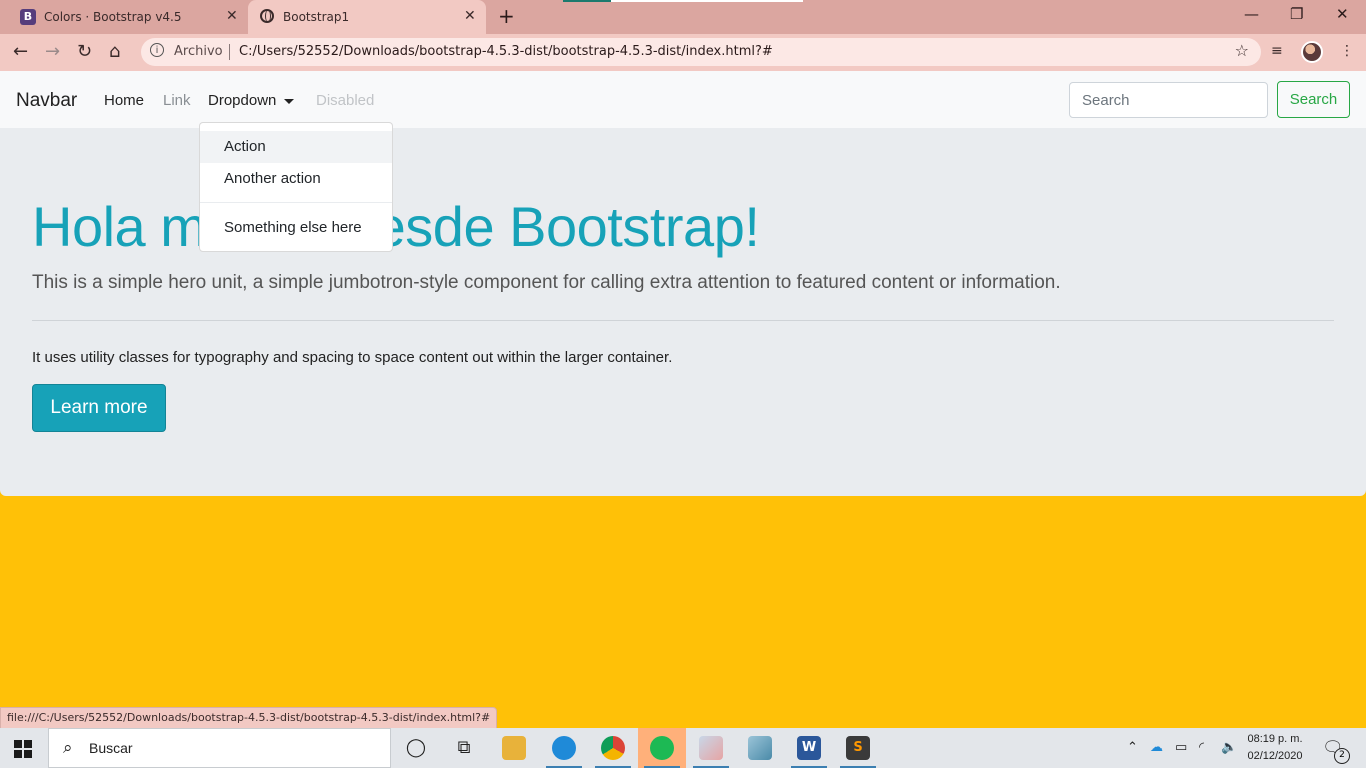  What do you see at coordinates (1347, 51) in the screenshot?
I see `menu-kebab-icon: ⋮` at bounding box center [1347, 51].